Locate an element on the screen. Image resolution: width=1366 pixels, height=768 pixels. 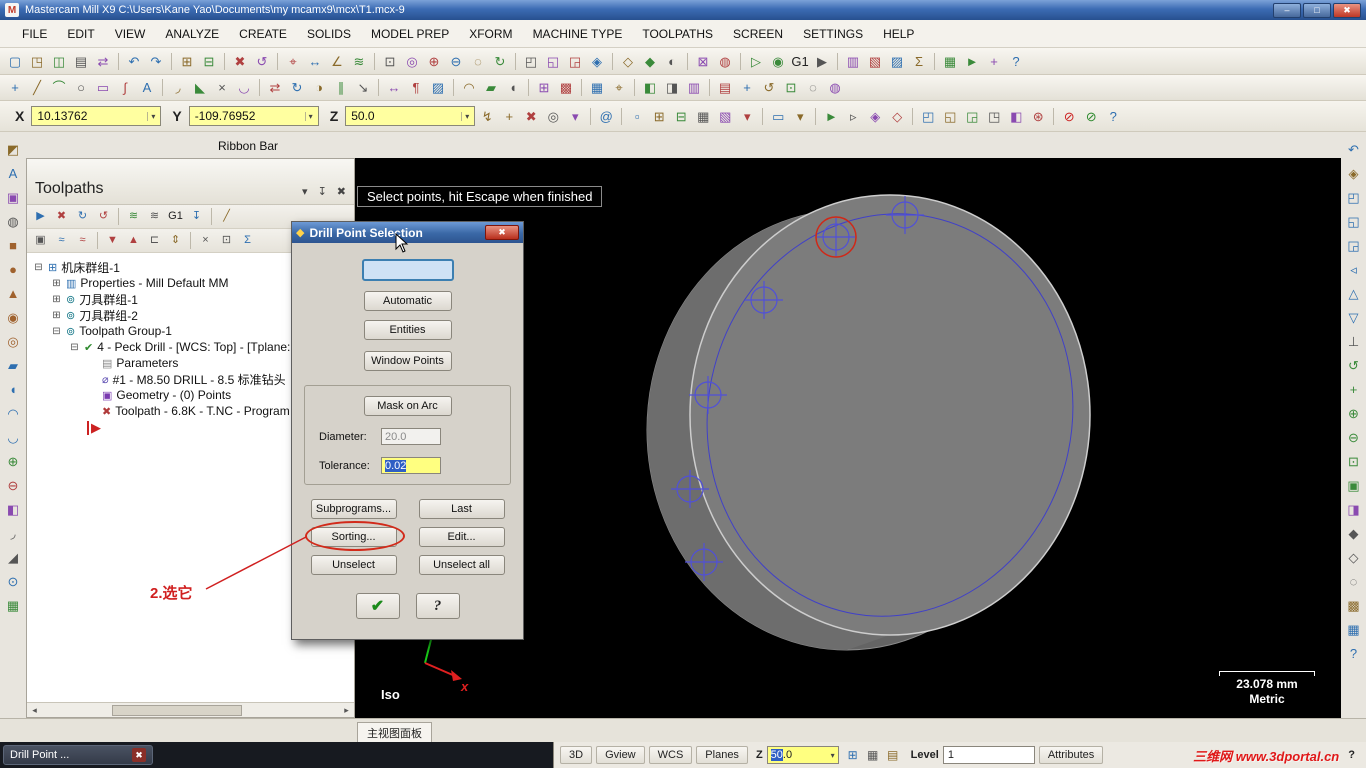
create-letters-icon: A is located at coordinates (147, 88).